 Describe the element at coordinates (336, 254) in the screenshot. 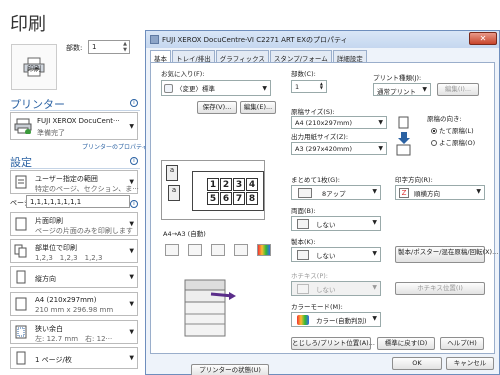

I see `booklet-select: しない ▼` at that location.